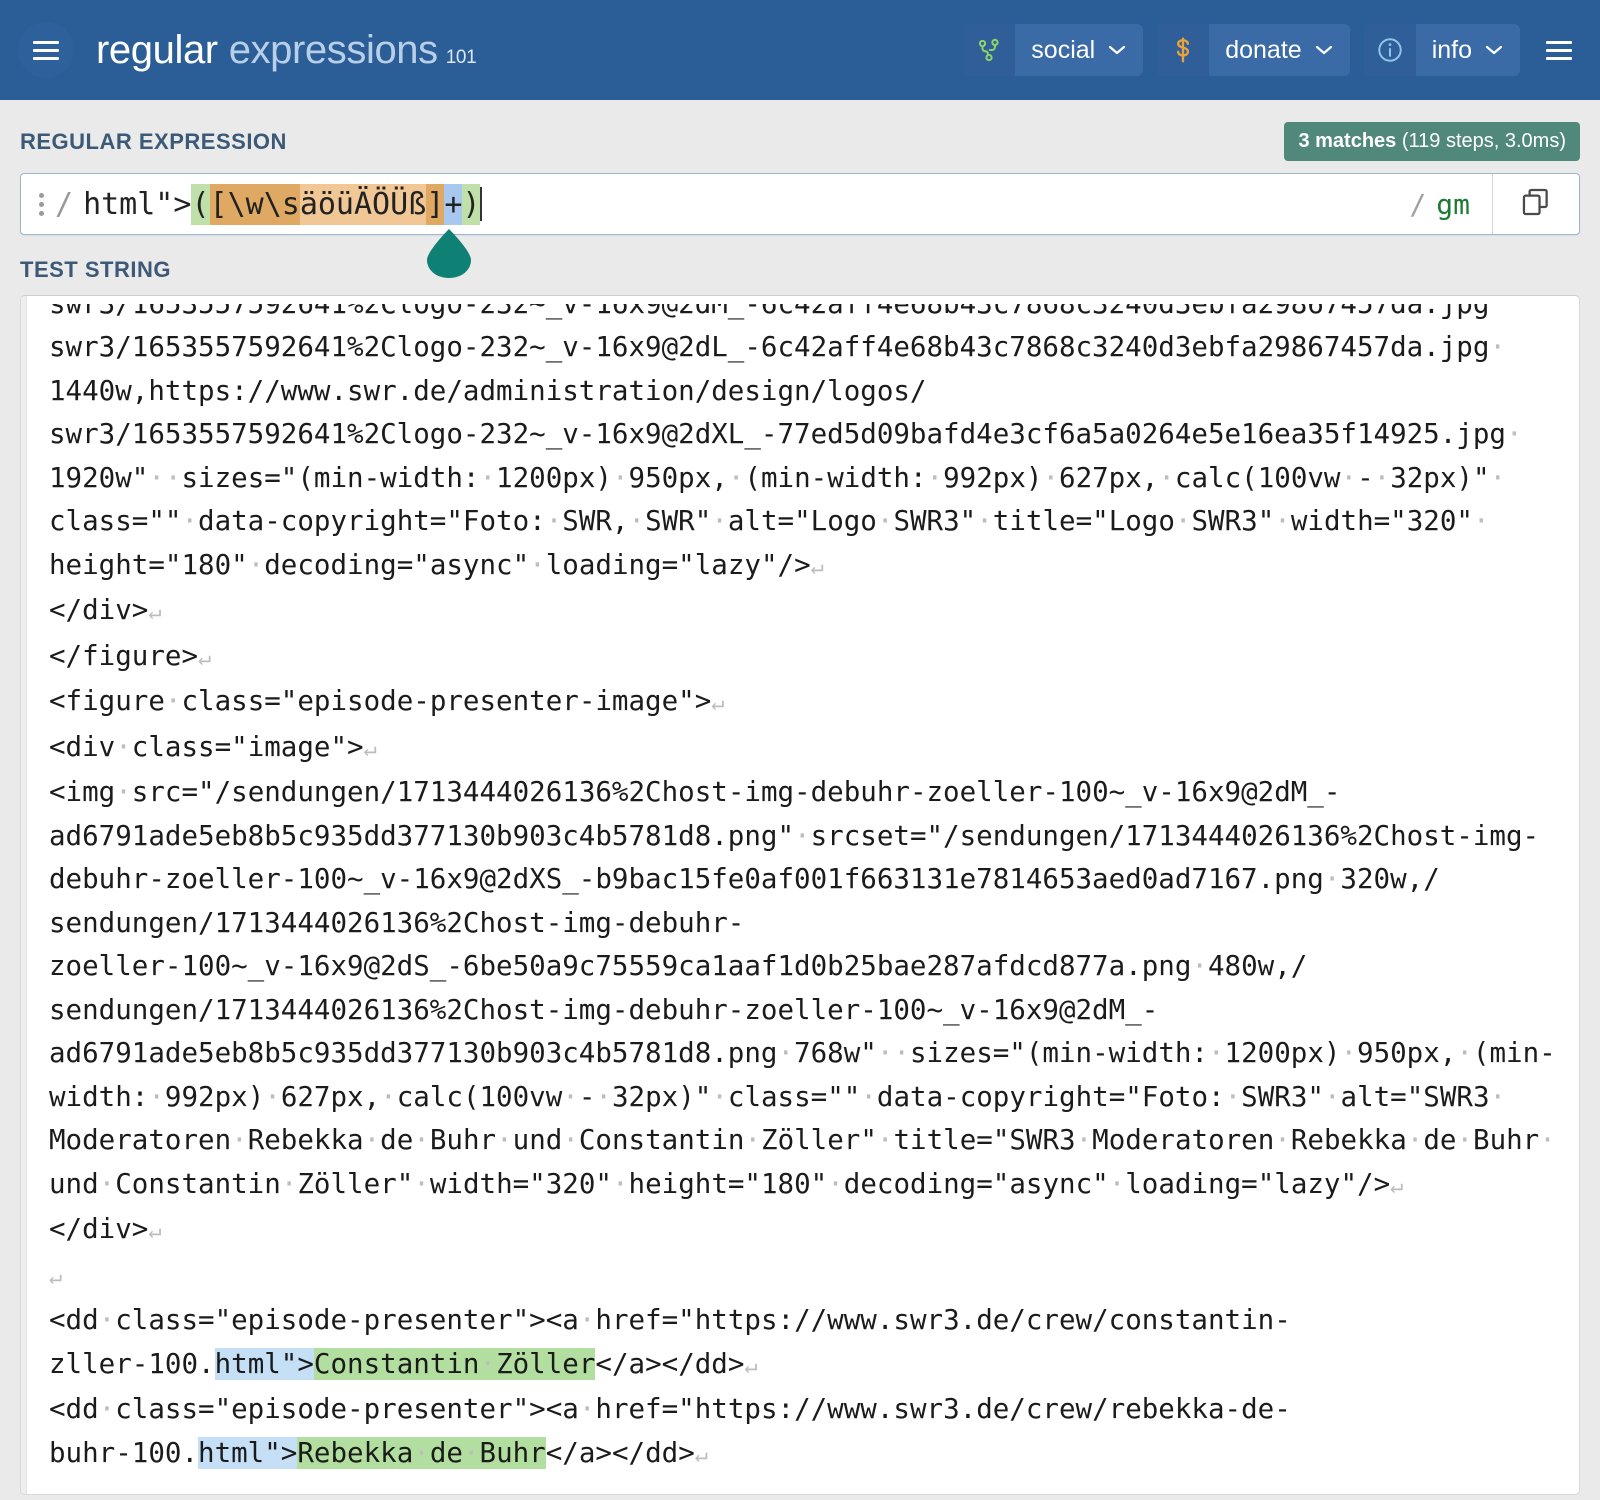 The height and width of the screenshot is (1500, 1600). I want to click on test-string-line: </figure>↵, so click(130, 655).